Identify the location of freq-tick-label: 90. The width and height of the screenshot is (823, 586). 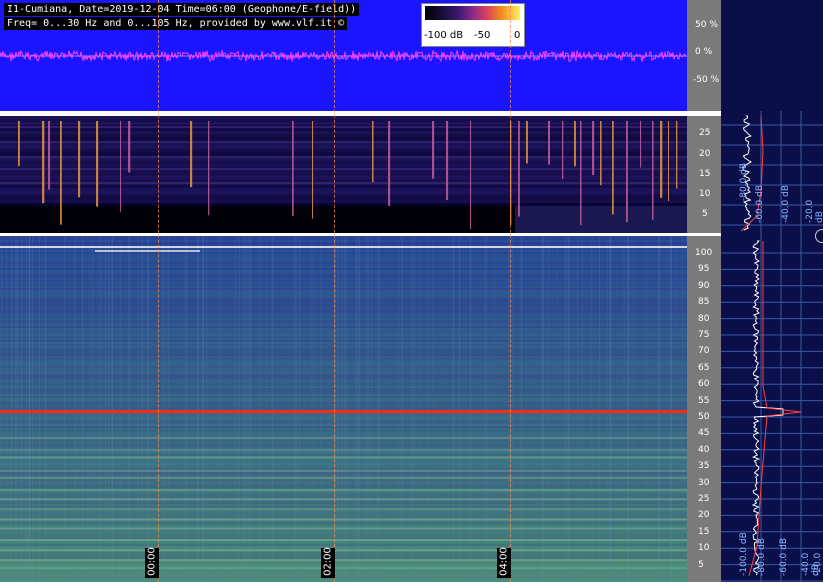
(704, 285).